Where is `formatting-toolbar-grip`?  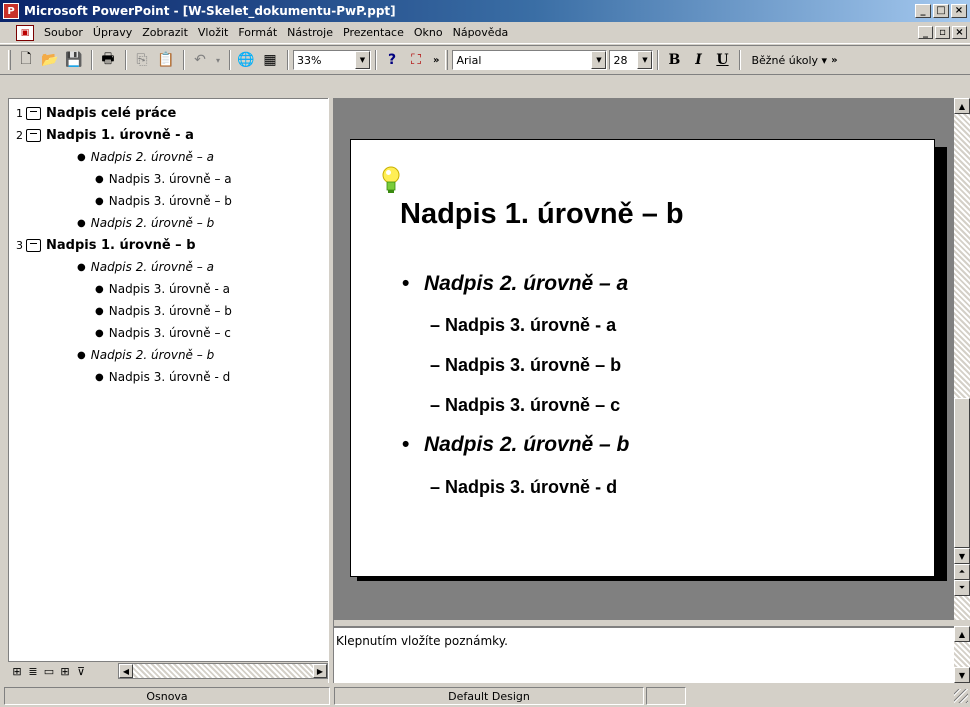 formatting-toolbar-grip is located at coordinates (447, 60).